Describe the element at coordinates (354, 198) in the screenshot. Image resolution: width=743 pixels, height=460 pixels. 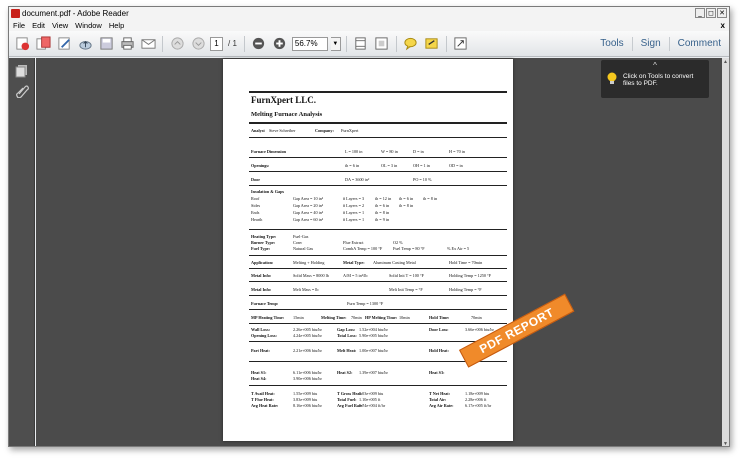
I see `insulation-cell: # Layers = 3` at that location.